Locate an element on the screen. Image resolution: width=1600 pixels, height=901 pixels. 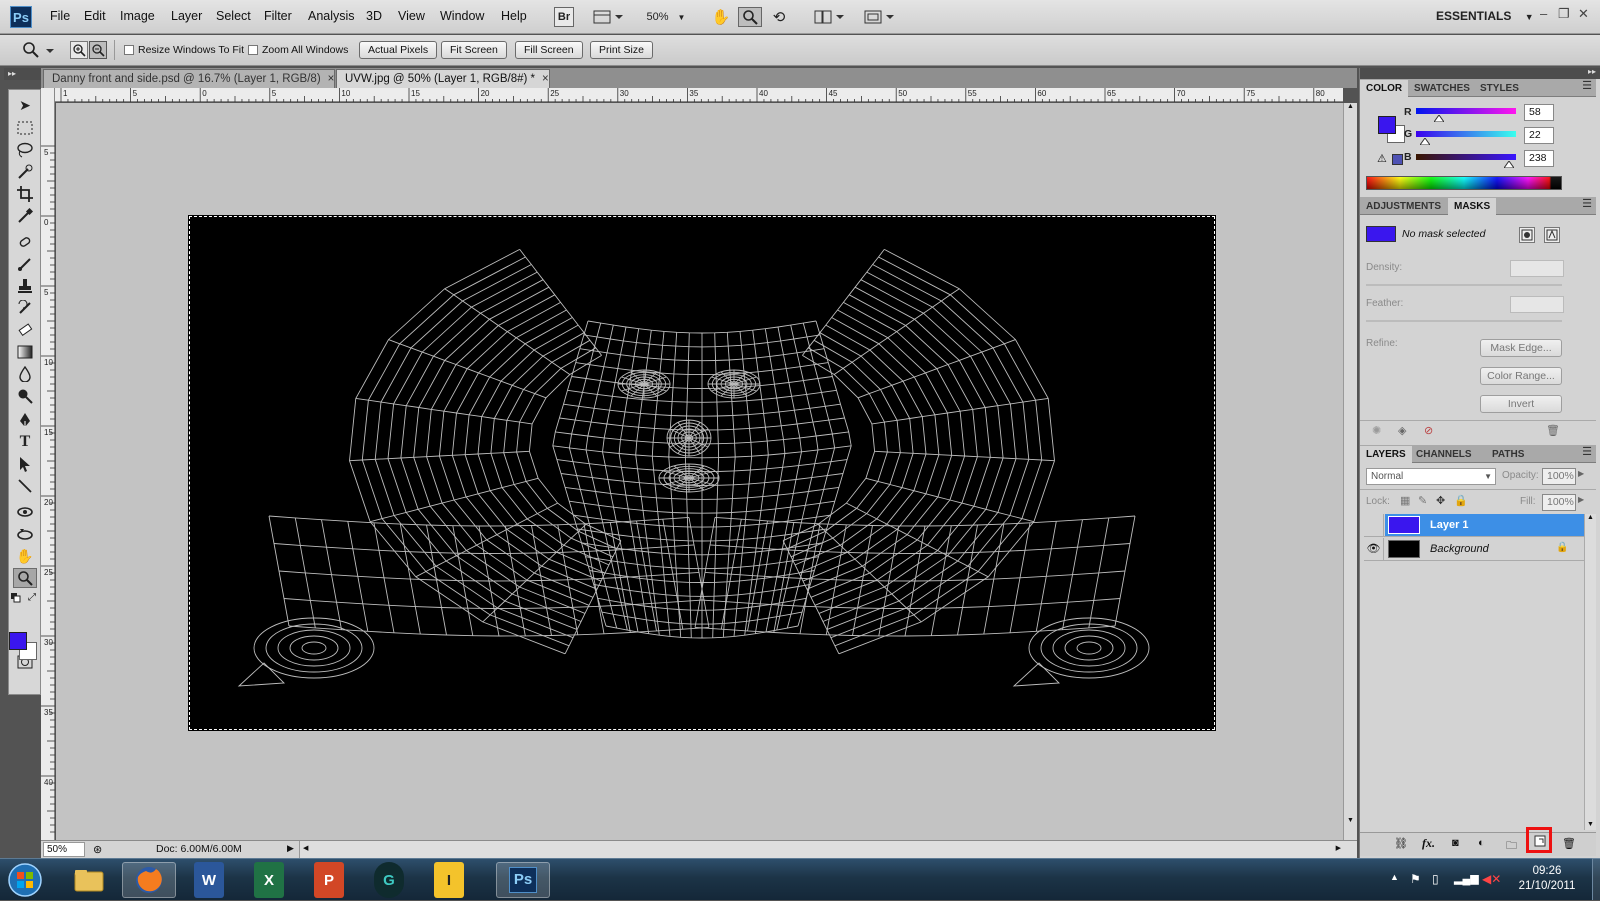
layers-scrollbar: ▲ ▼ is located at coordinates (1590, 672).